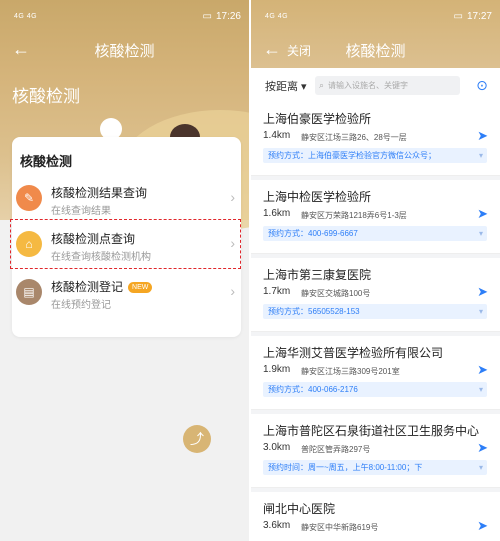 The image size is (500, 541). I want to click on site-name: 上海中检医学检验所, so click(317, 197).